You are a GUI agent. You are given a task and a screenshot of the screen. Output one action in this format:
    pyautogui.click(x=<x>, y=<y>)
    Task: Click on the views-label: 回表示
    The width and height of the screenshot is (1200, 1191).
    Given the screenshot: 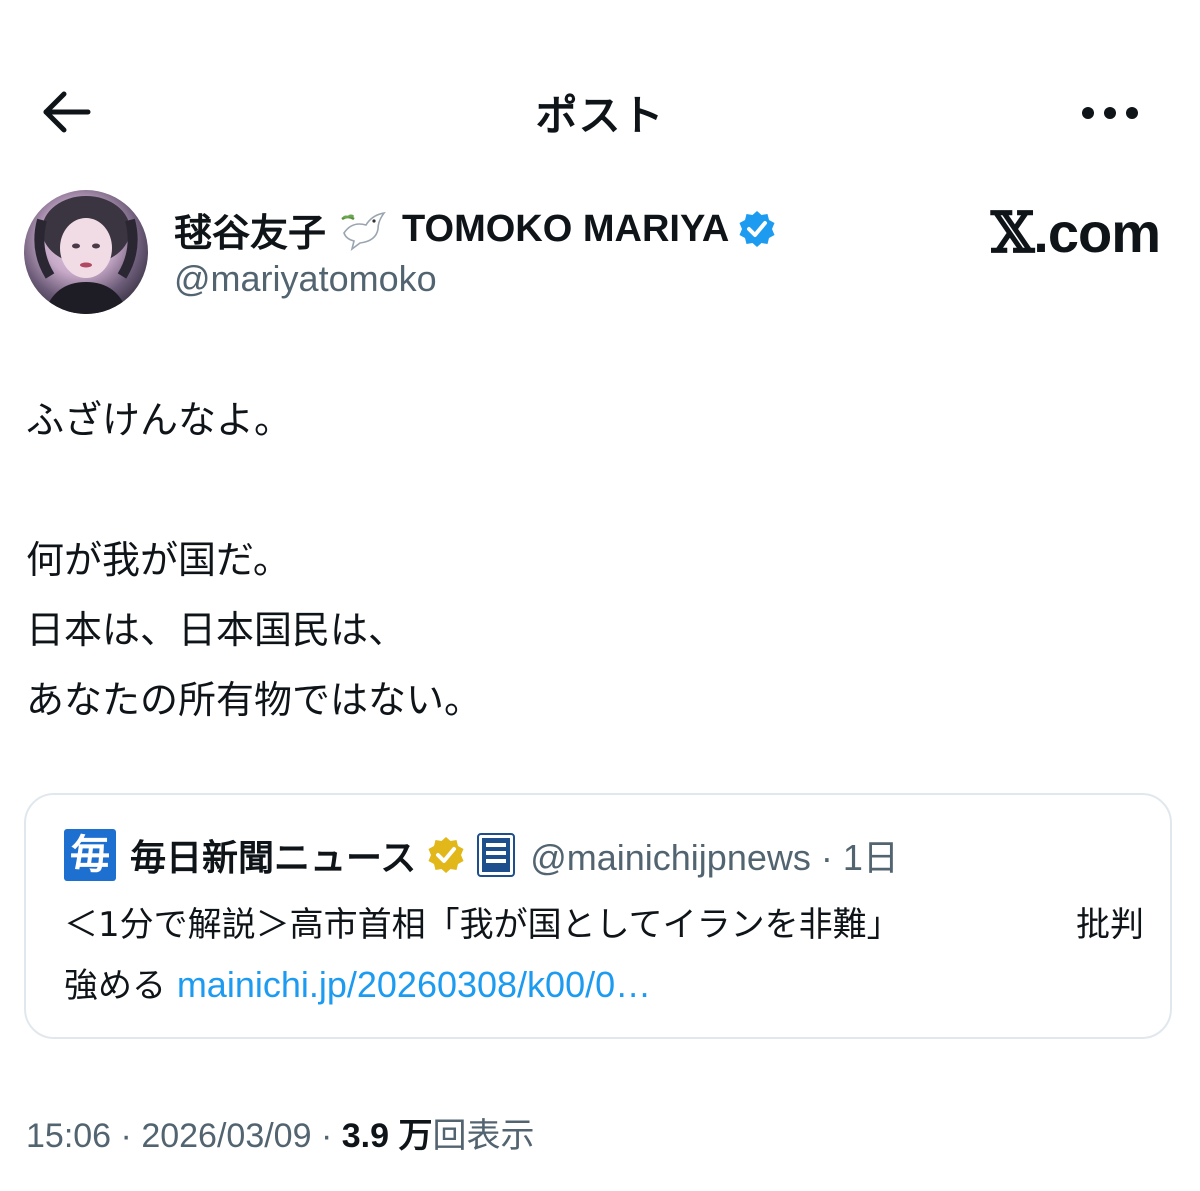 What is the action you would take?
    pyautogui.click(x=483, y=1136)
    